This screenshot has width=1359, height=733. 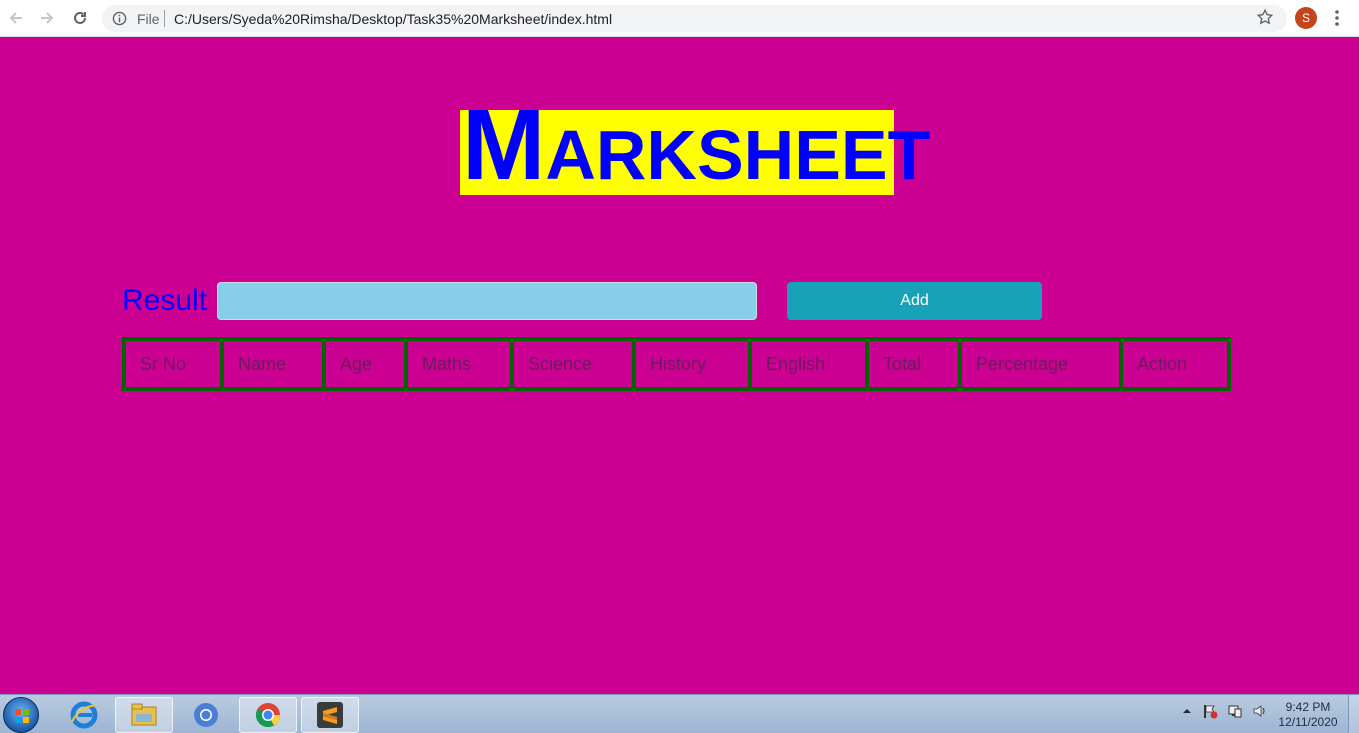 What do you see at coordinates (175, 364) in the screenshot?
I see `column-header-sr-no: Sr No` at bounding box center [175, 364].